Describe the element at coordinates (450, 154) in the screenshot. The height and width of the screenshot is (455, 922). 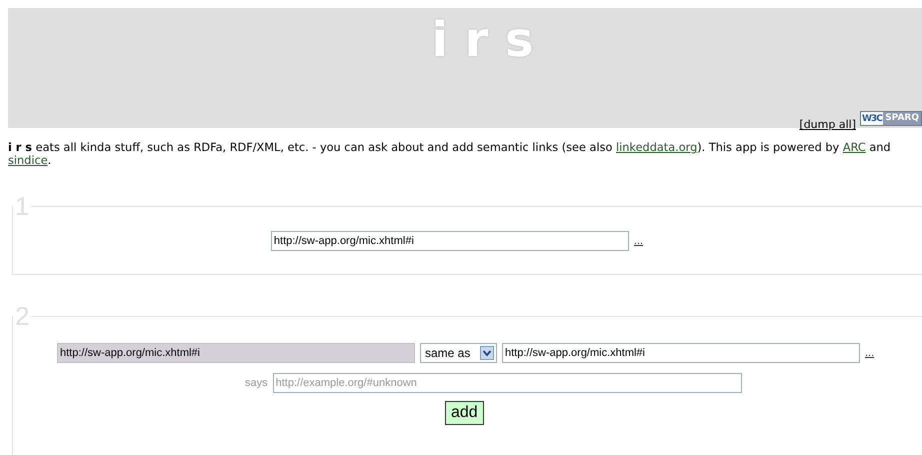
I see `intro-paragraph: i r s eats all kinda stuff, such as RDFa, RDF/XML, etc. - you can ask about and add semantic links (see also linkeddata.org). This app is powered by ARC and sindice.` at that location.